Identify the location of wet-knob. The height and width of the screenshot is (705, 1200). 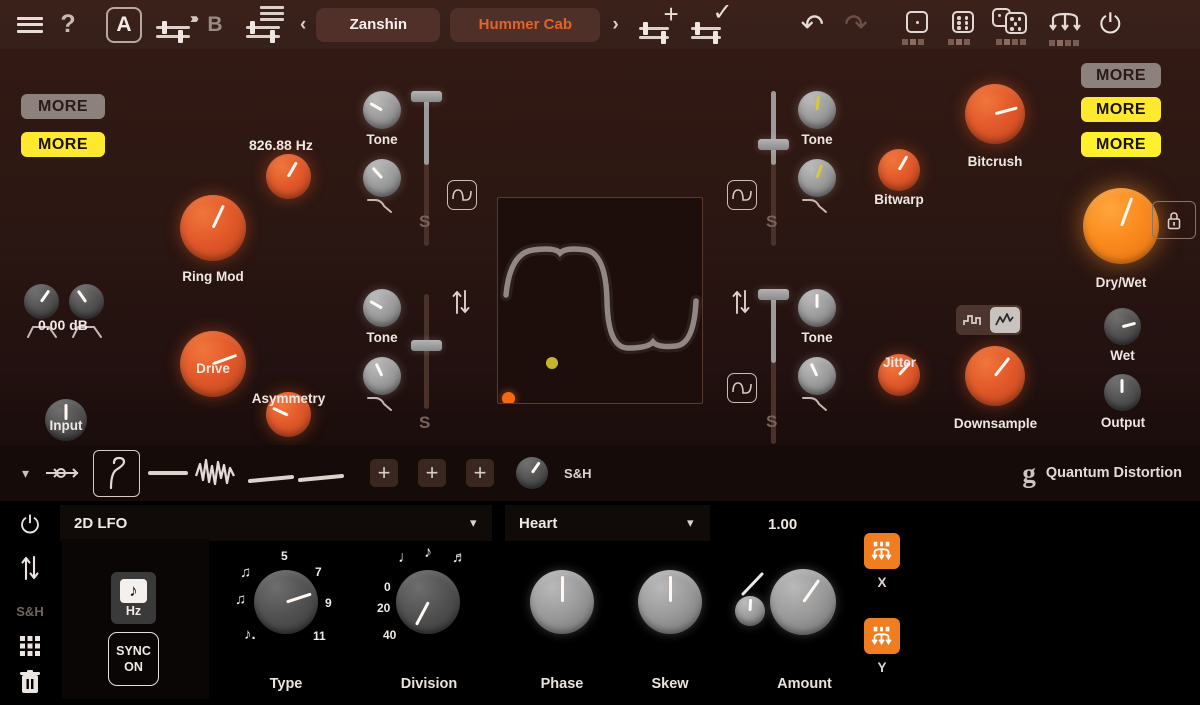
(1122, 326).